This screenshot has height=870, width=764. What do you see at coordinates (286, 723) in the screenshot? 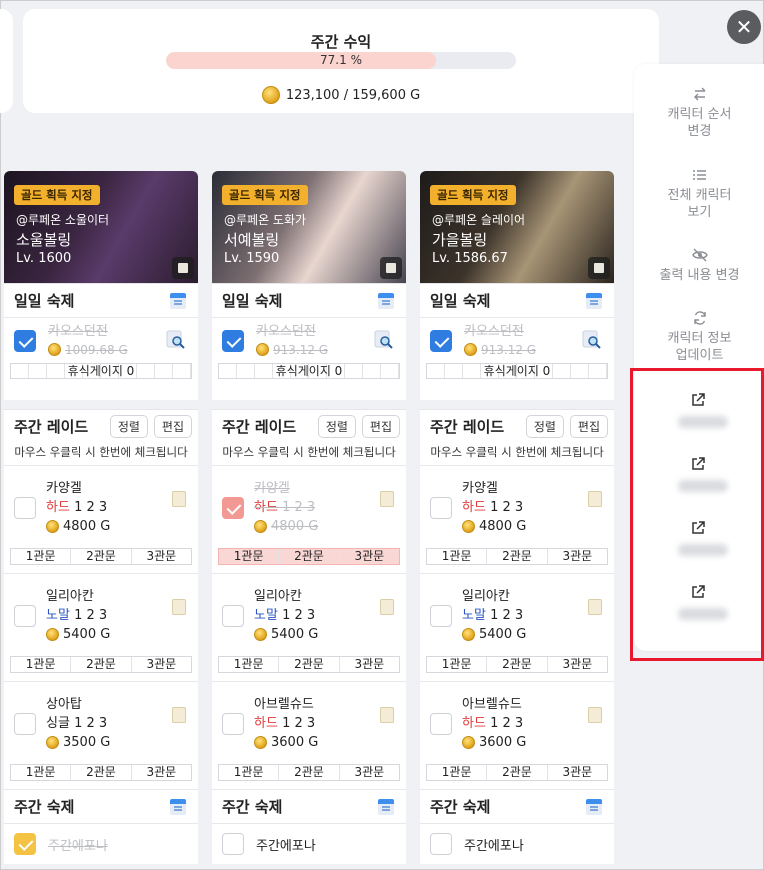
I see `raid-info: 아브렐슈드 하드 1 2 3 3600 G` at bounding box center [286, 723].